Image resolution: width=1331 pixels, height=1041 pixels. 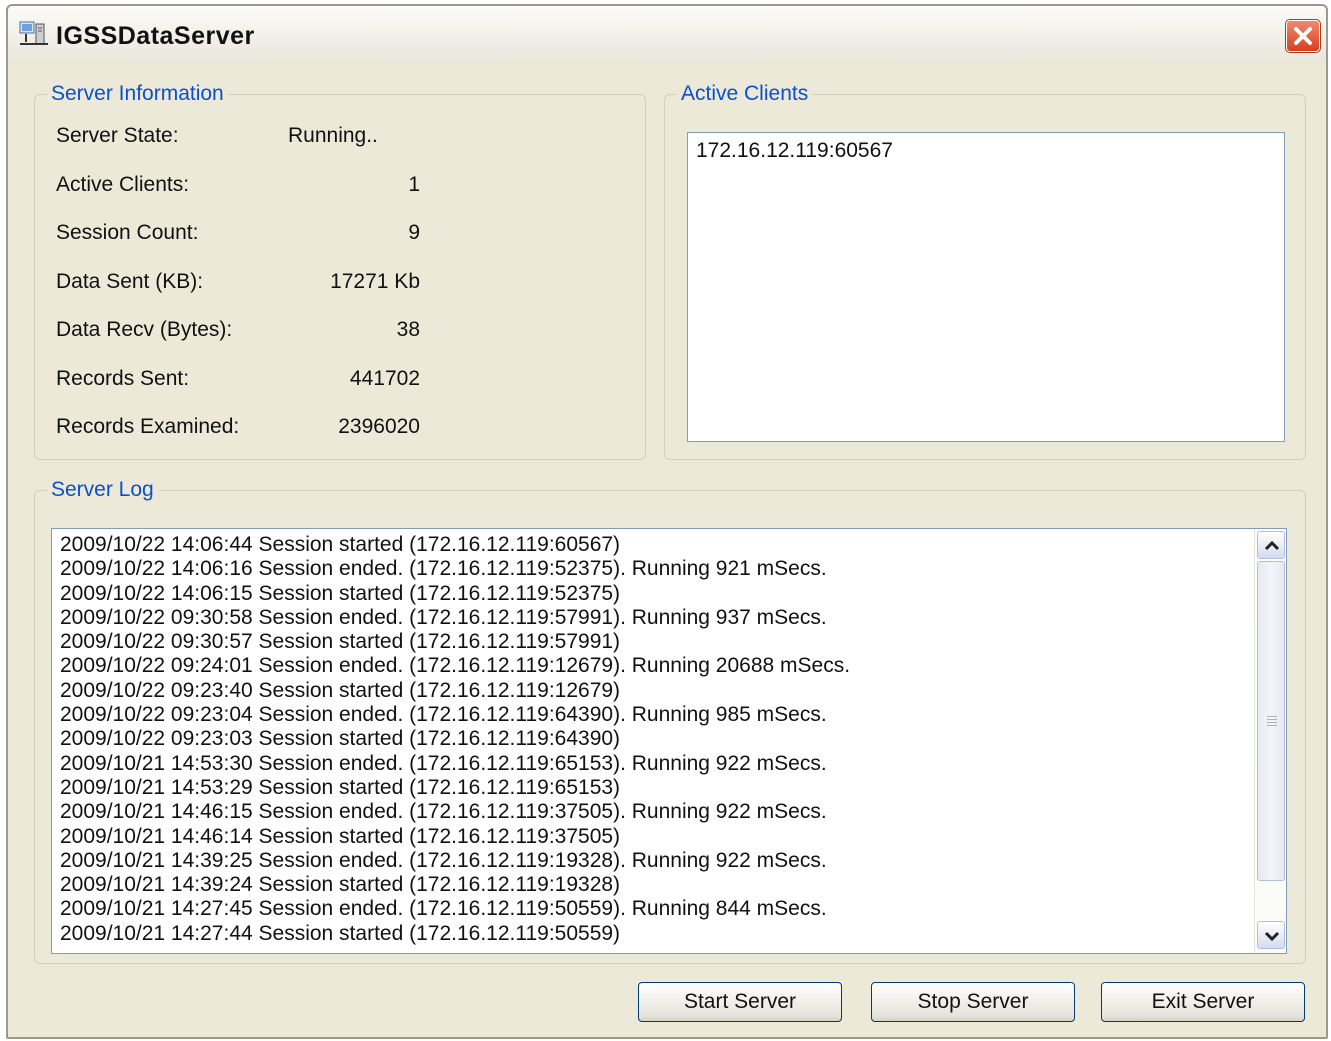 I want to click on server-info-label: Records Examined:, so click(x=148, y=426).